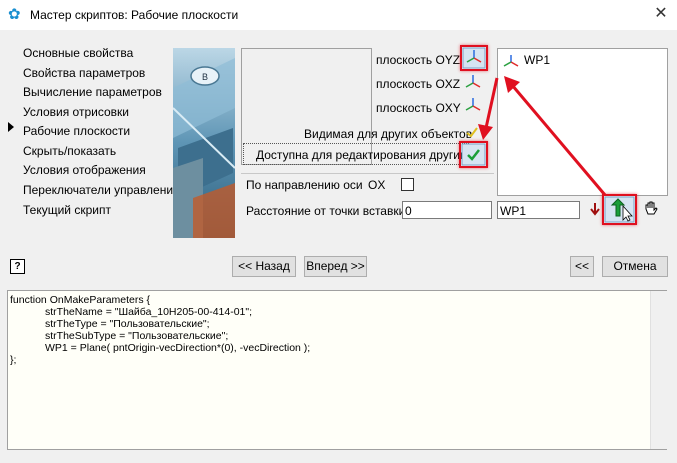 This screenshot has width=677, height=463. What do you see at coordinates (13, 360) in the screenshot?
I see `code-line: };` at bounding box center [13, 360].